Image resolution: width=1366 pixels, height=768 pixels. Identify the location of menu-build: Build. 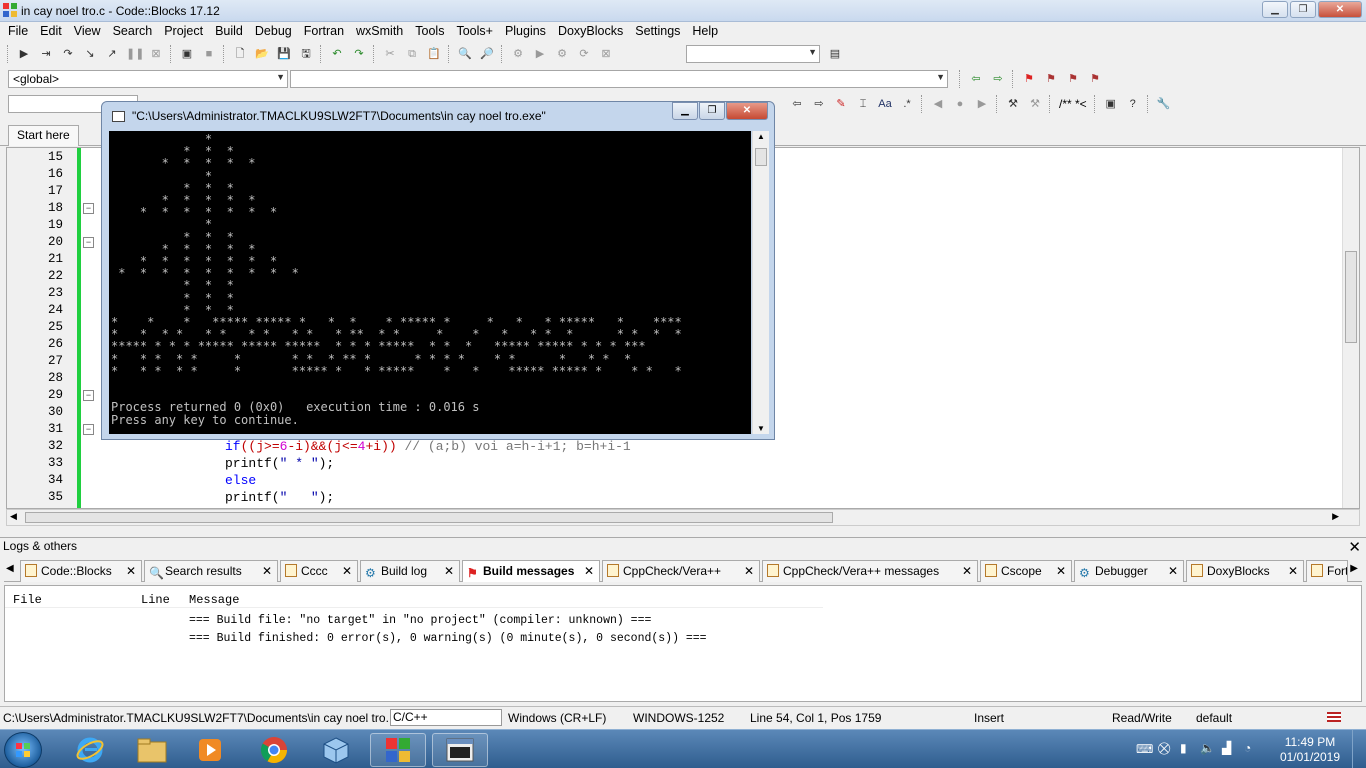
(229, 31).